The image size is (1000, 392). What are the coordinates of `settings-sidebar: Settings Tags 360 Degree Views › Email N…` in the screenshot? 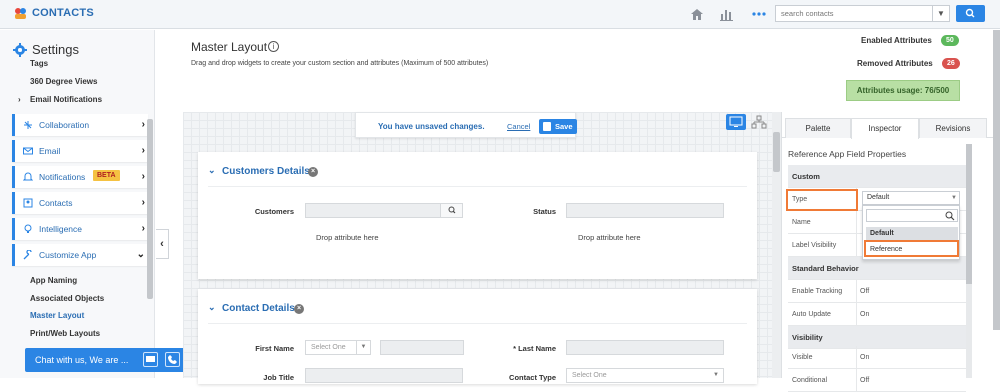 It's located at (77, 204).